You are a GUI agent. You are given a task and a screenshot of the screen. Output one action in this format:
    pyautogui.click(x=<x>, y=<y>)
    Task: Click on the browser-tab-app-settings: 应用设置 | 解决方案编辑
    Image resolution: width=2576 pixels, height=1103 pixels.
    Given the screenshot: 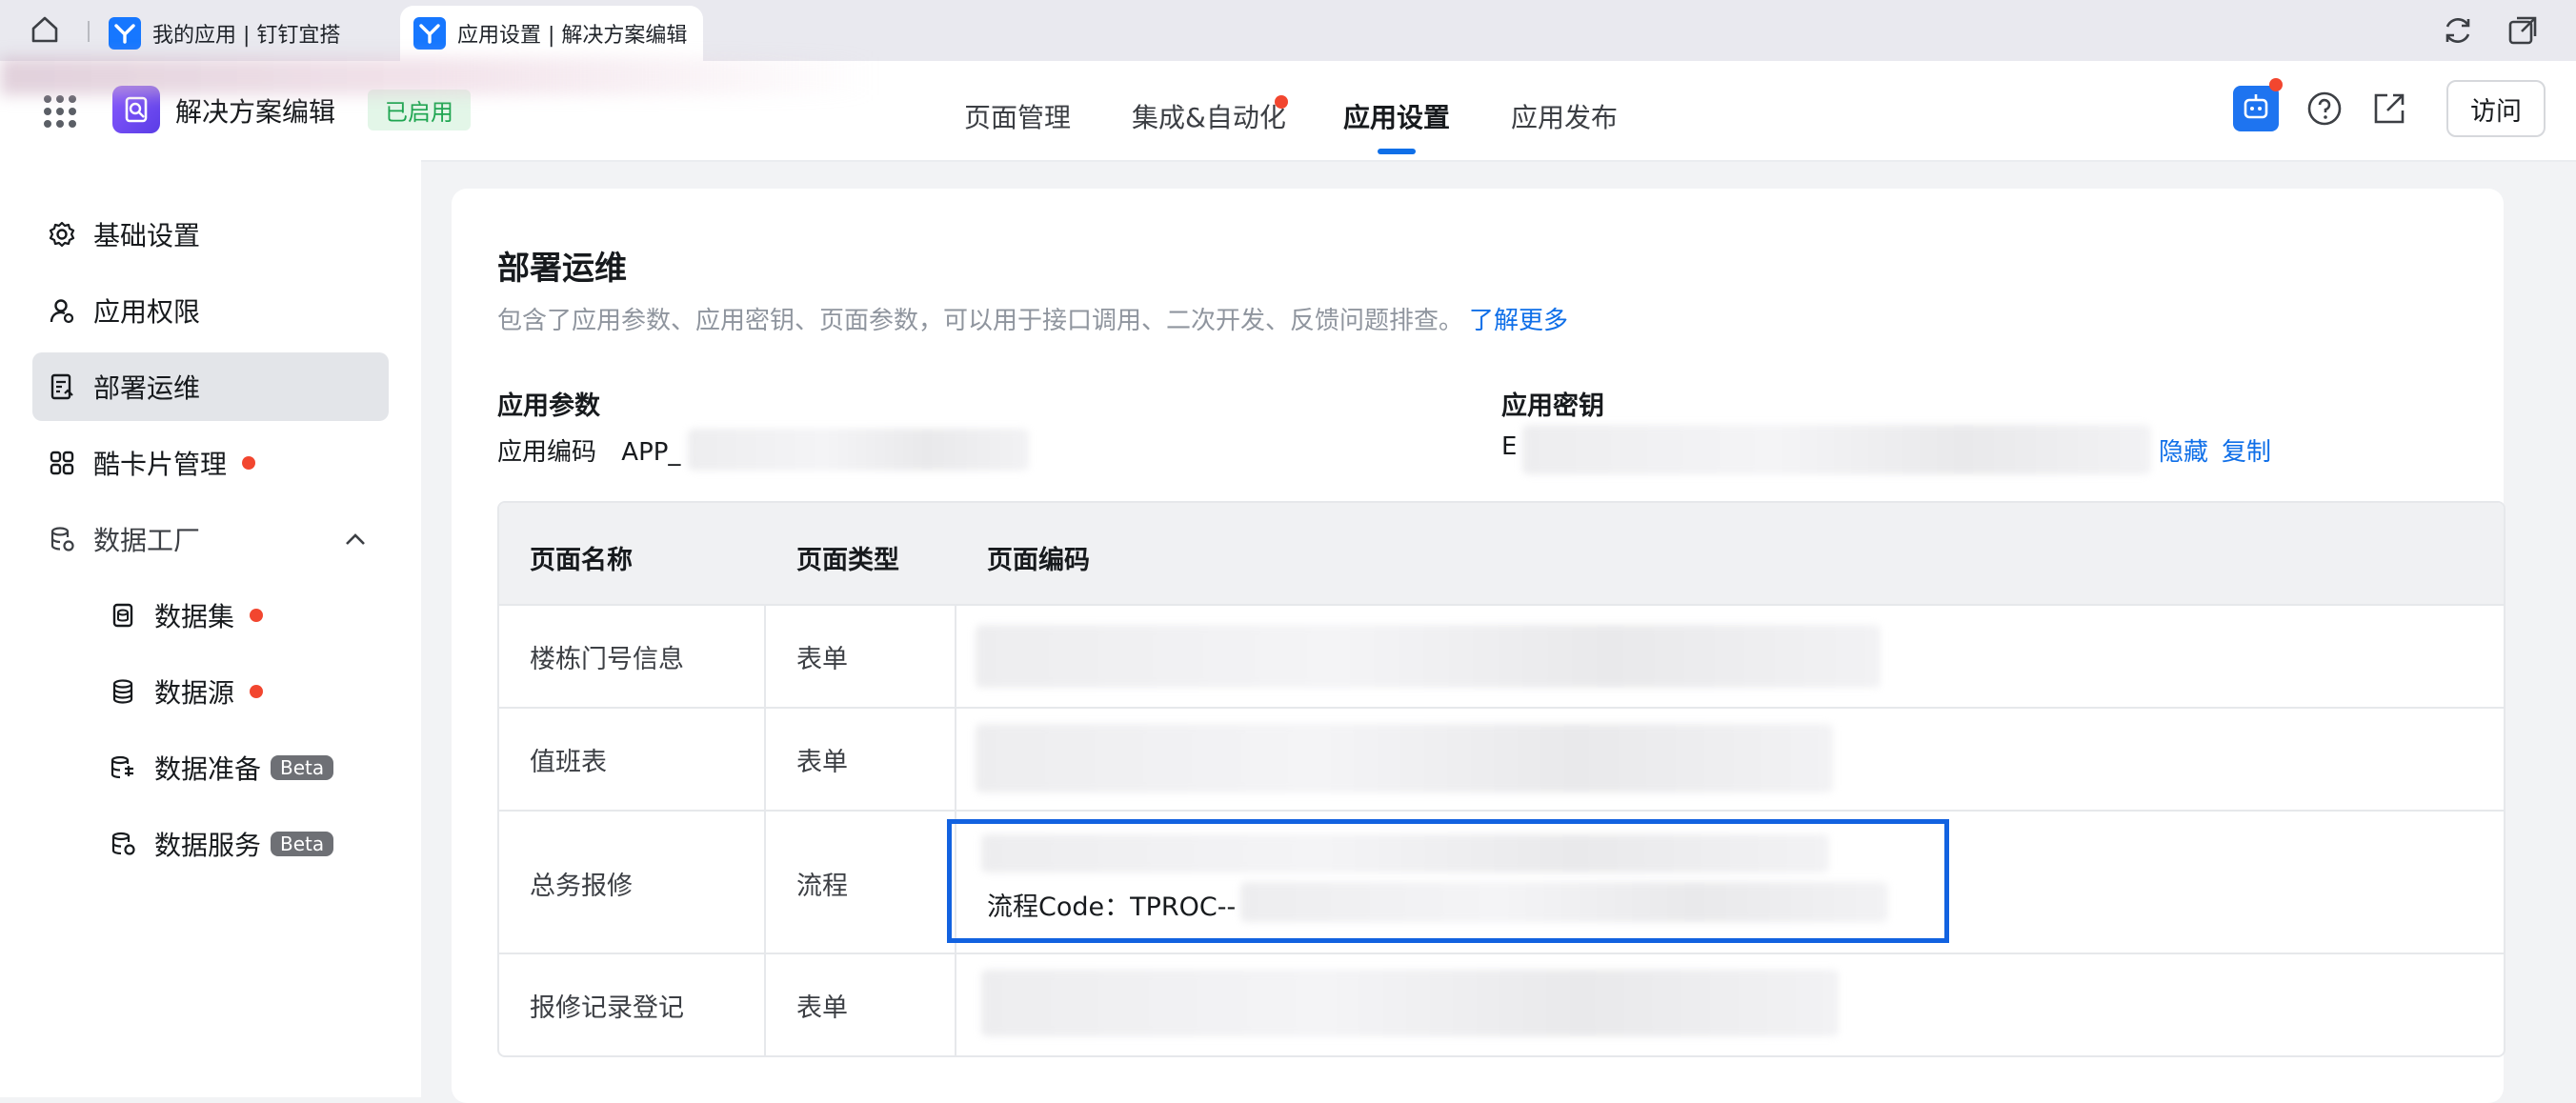 What is the action you would take?
    pyautogui.click(x=551, y=33)
    